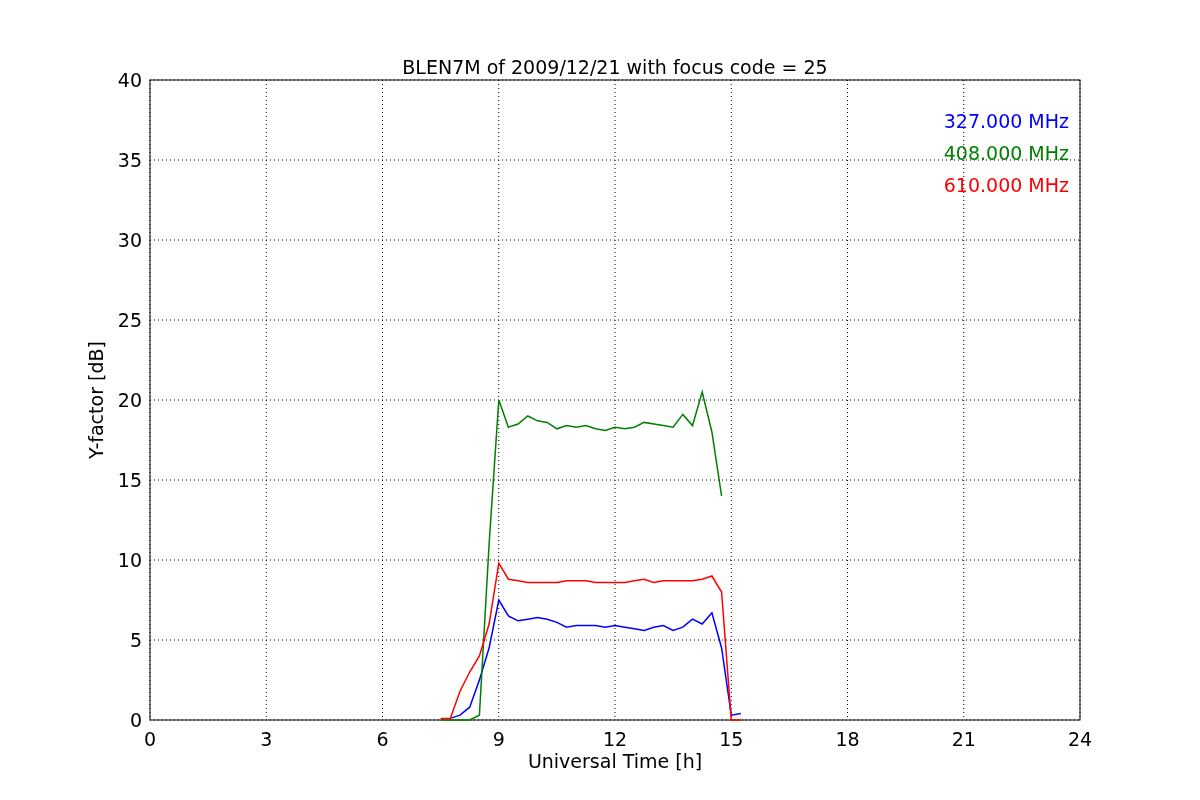 This screenshot has width=1200, height=800. I want to click on x-tick-label: 9, so click(498, 739).